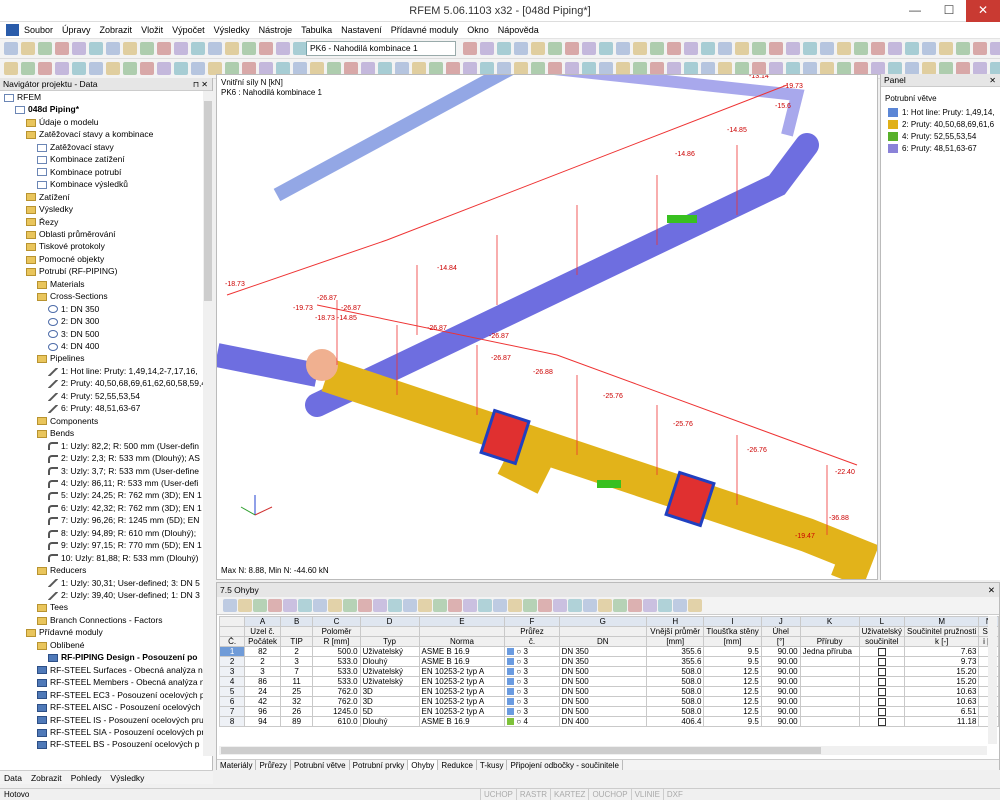 This screenshot has width=1000, height=800. I want to click on nav-tab-0: Data, so click(13, 777).